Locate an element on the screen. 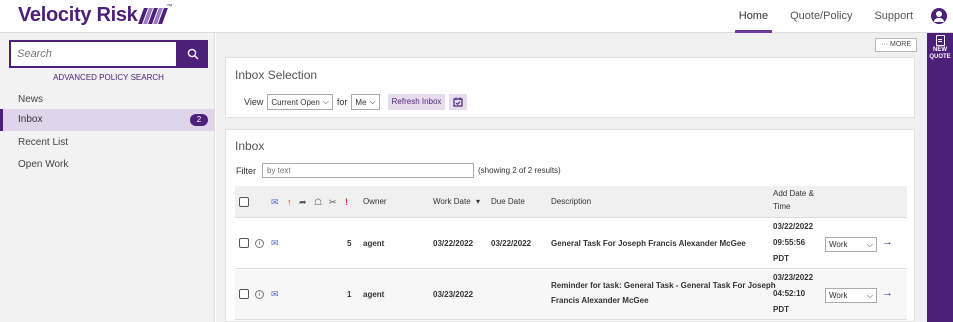  row-add-date: 03/23/2022 is located at coordinates (793, 277).